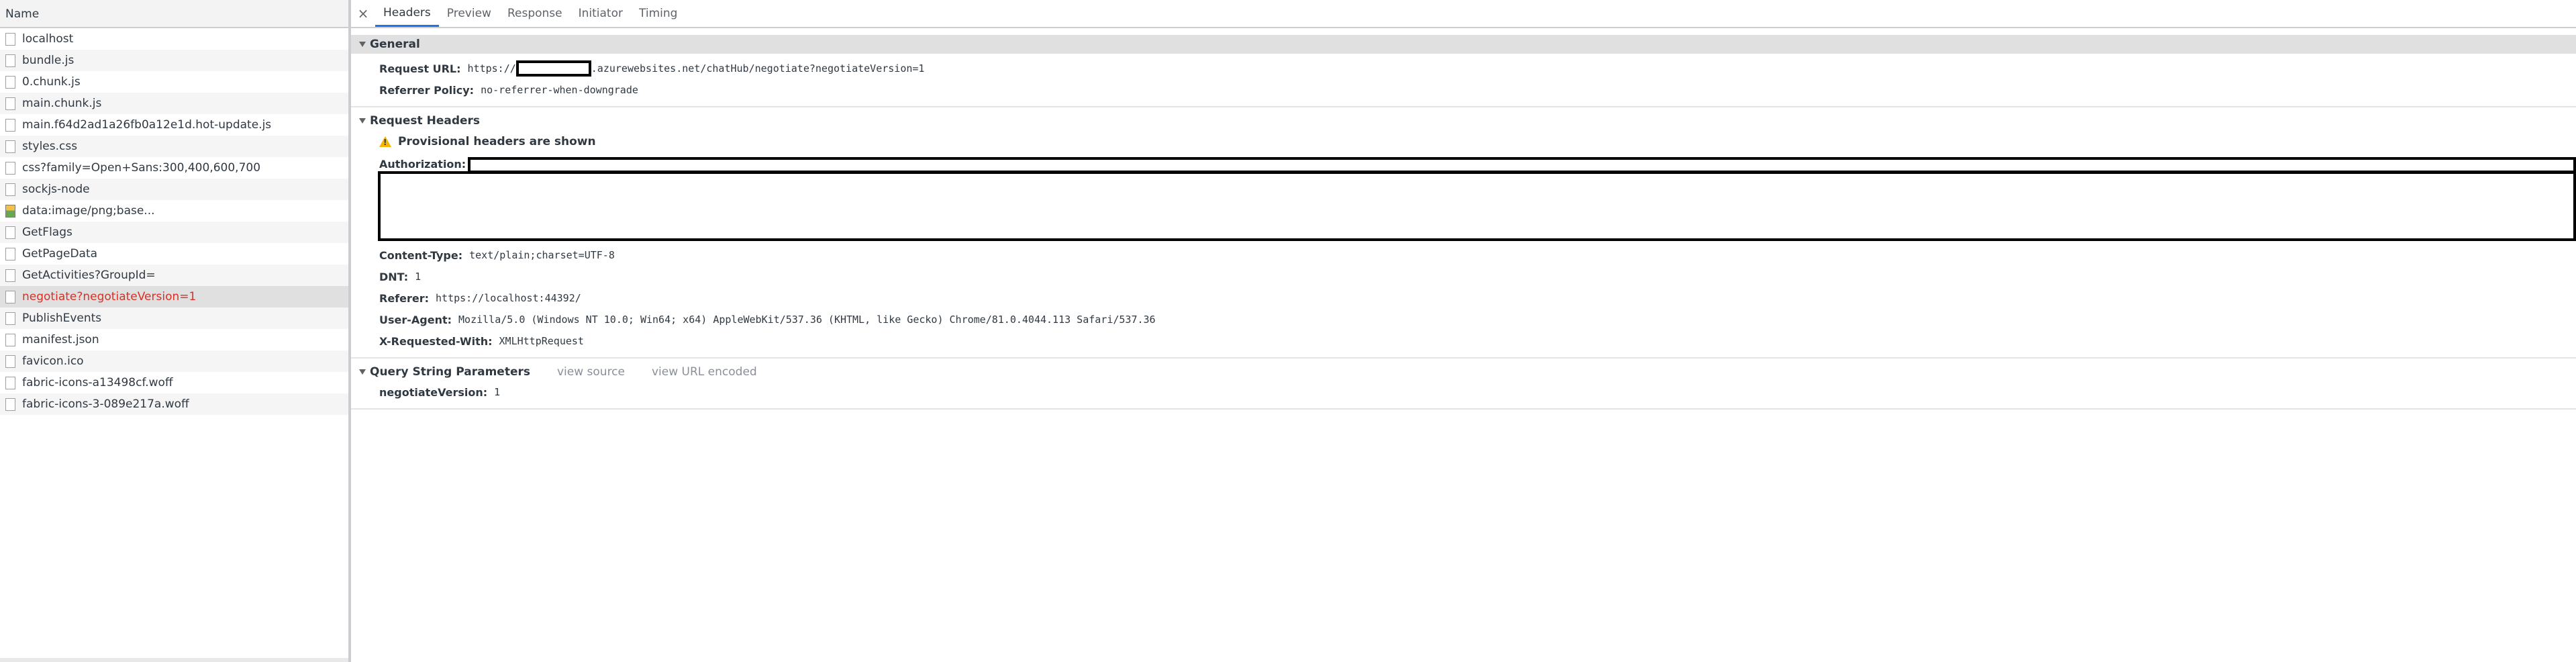  I want to click on request-headers-section-header: Request Headers, so click(1463, 120).